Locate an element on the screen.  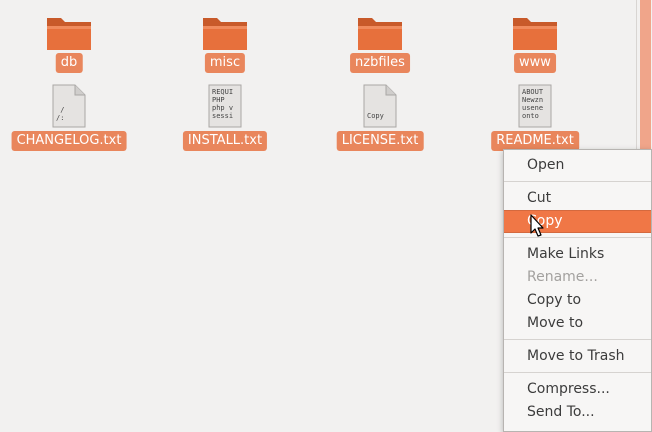
file-item-readme: ABOUT Newzn usene onto README.txt is located at coordinates (535, 75).